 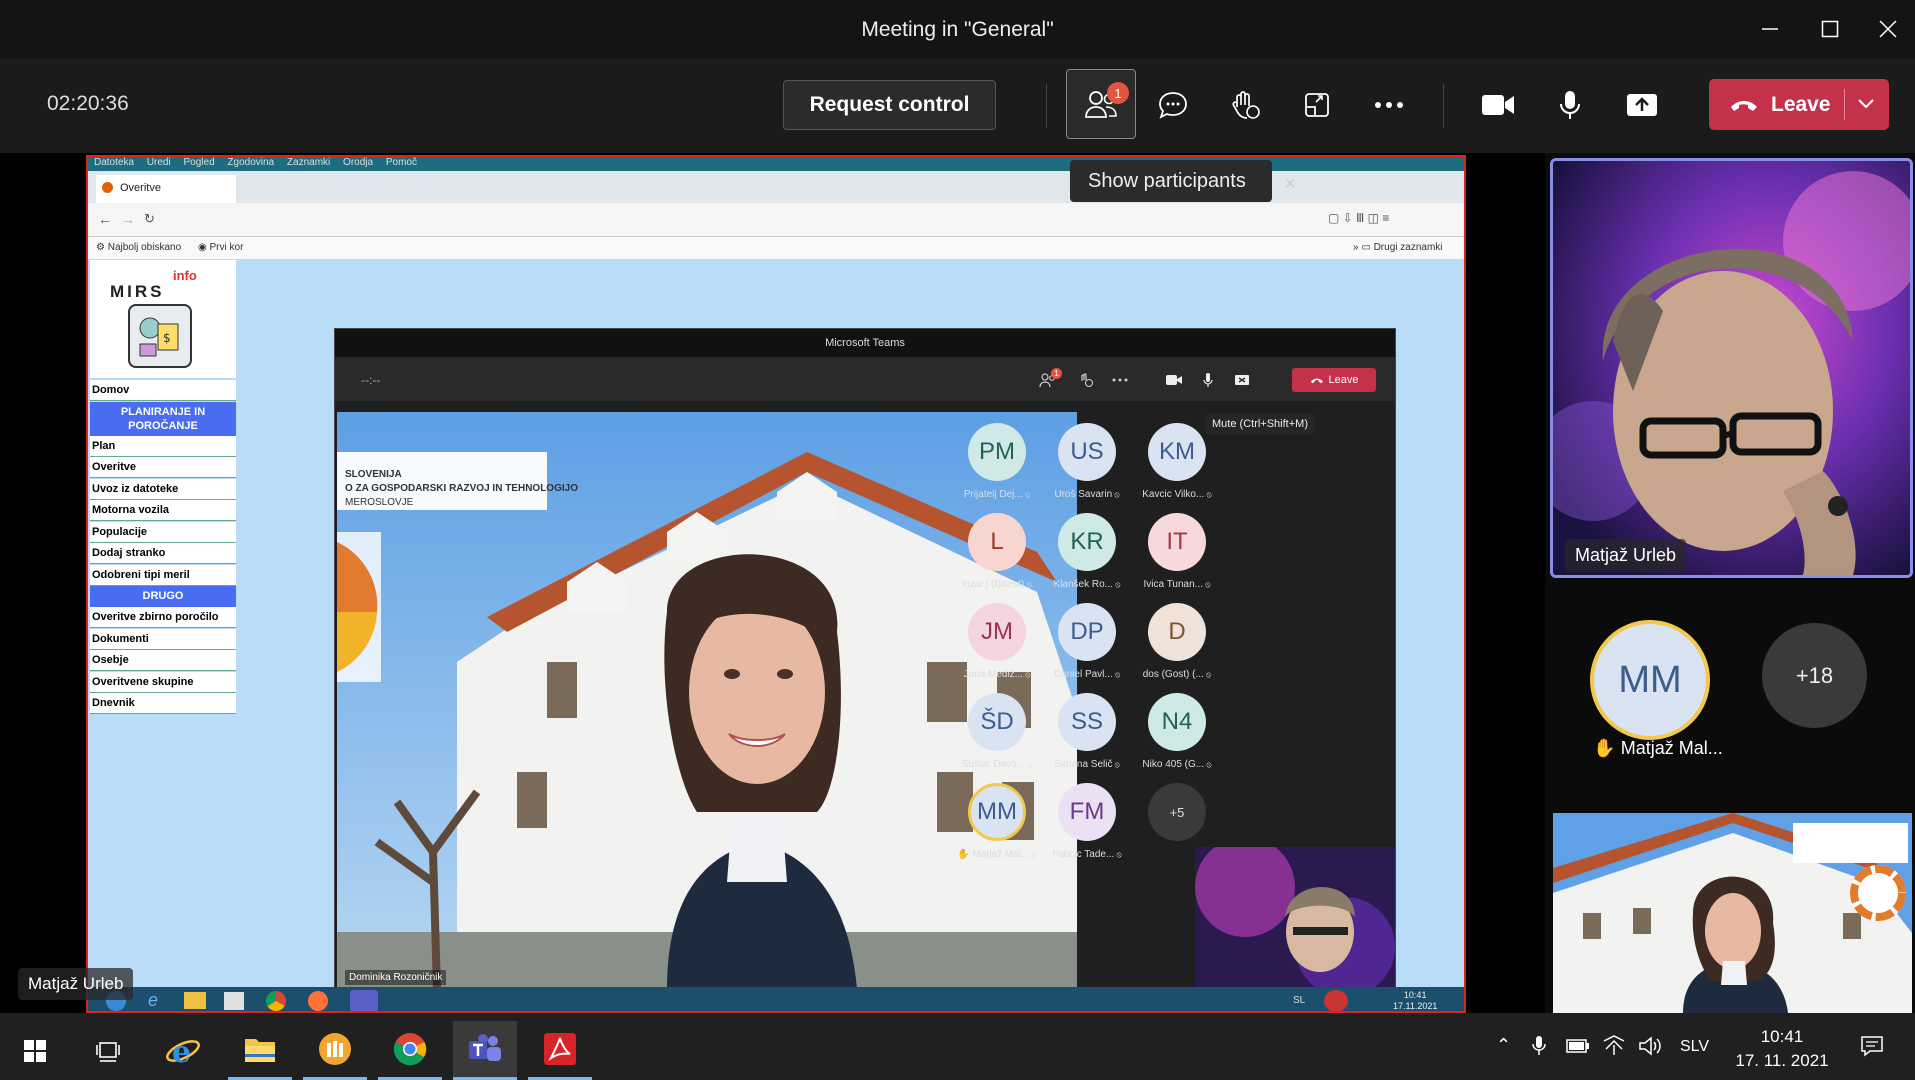 What do you see at coordinates (776, 999) in the screenshot?
I see `remote-taskbar: e SL 10:41 17.11.2021` at bounding box center [776, 999].